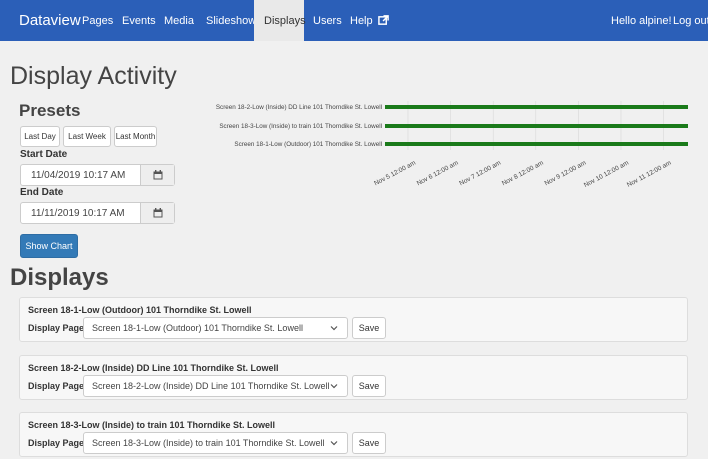  What do you see at coordinates (93, 76) in the screenshot?
I see `page-title: Display Activity` at bounding box center [93, 76].